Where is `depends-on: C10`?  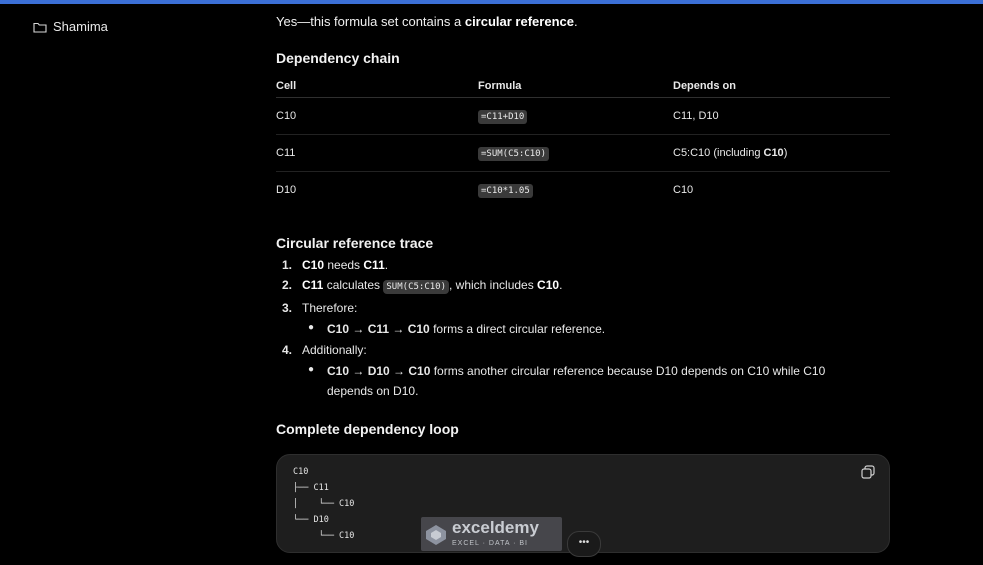 depends-on: C10 is located at coordinates (683, 190).